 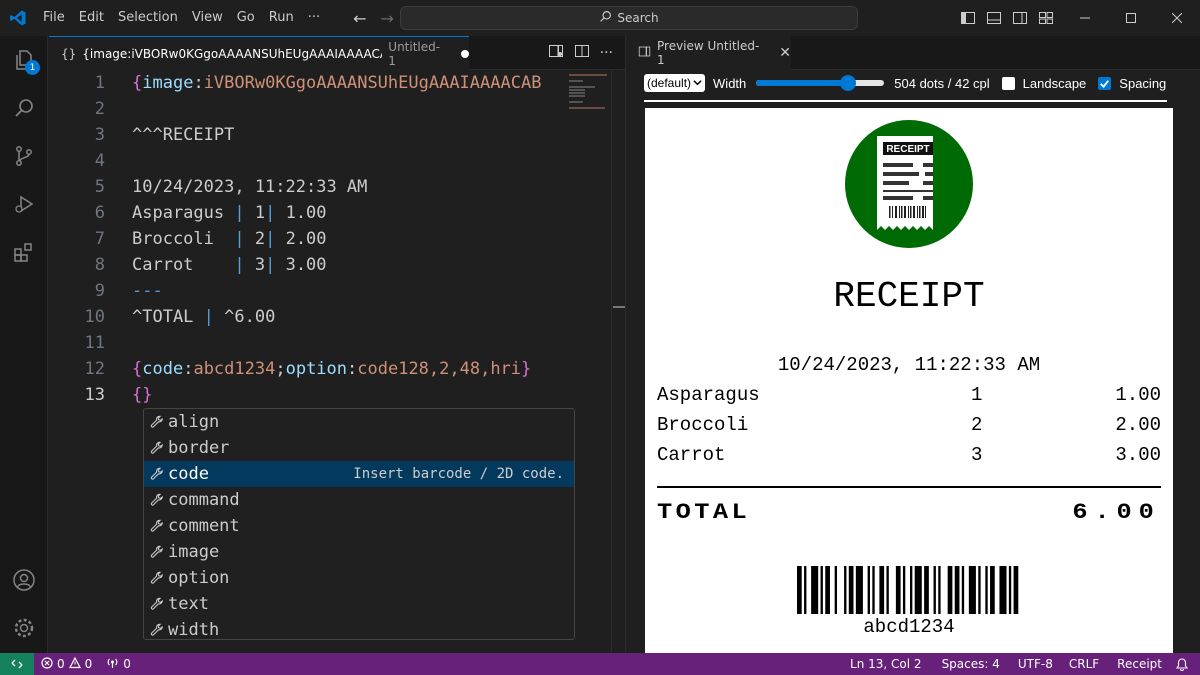 I want to click on suggestion-item: comment, so click(x=359, y=526).